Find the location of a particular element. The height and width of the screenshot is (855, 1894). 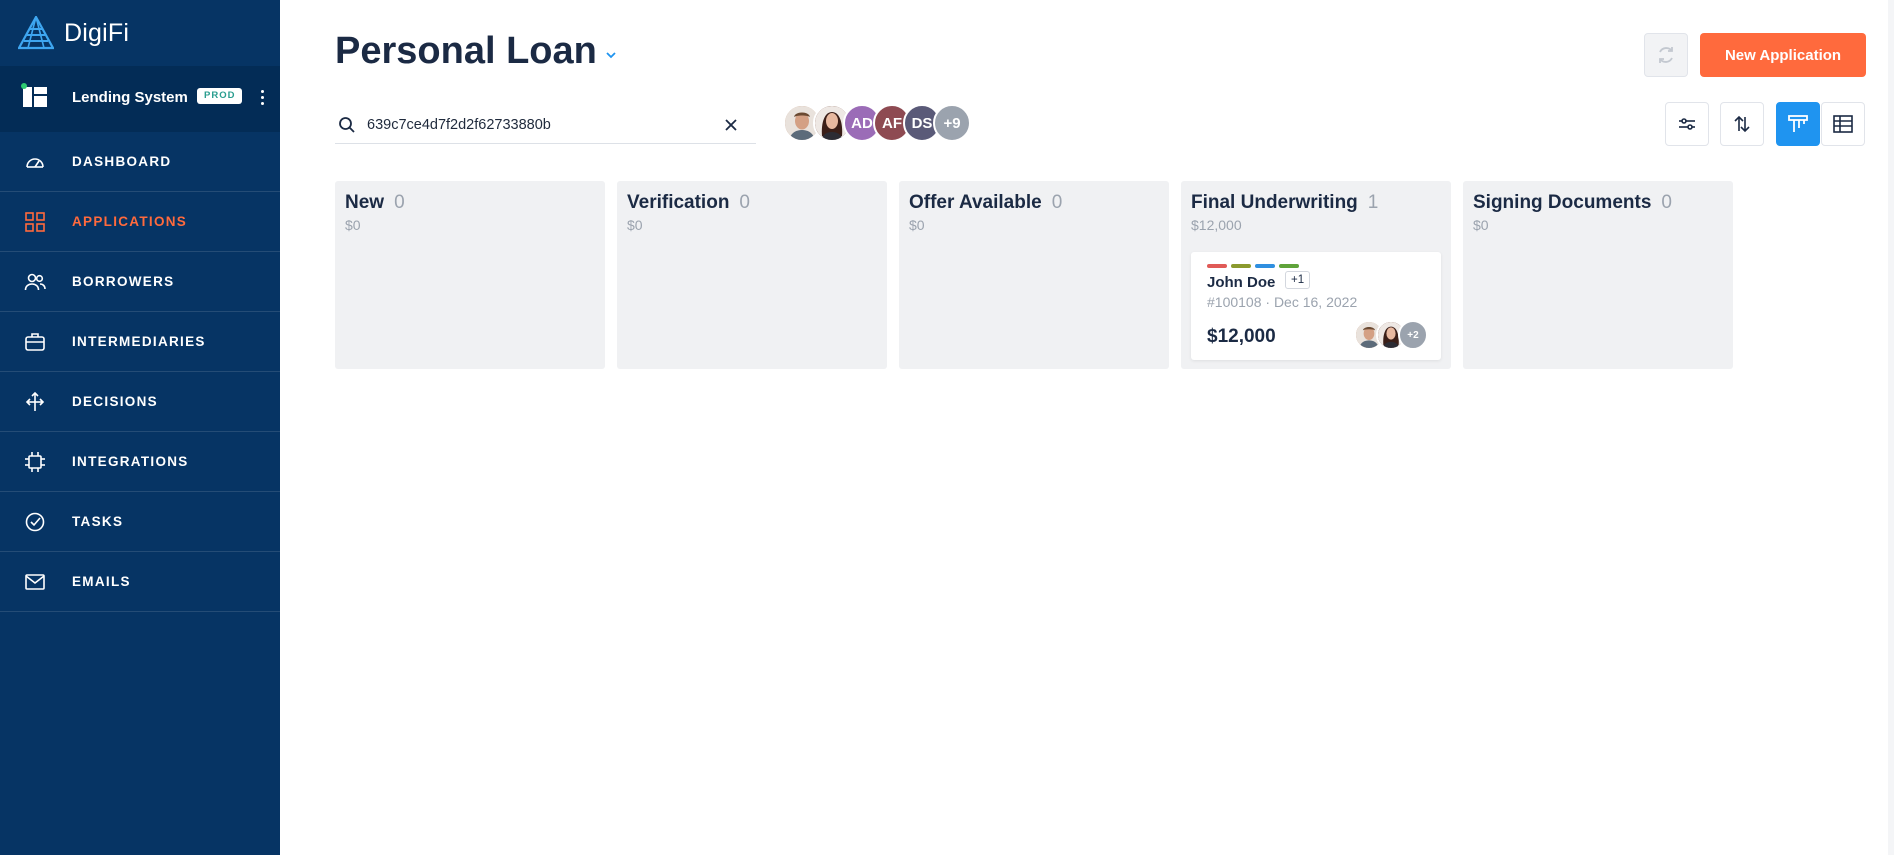

nav-item-emails: EMAILS is located at coordinates (140, 582).